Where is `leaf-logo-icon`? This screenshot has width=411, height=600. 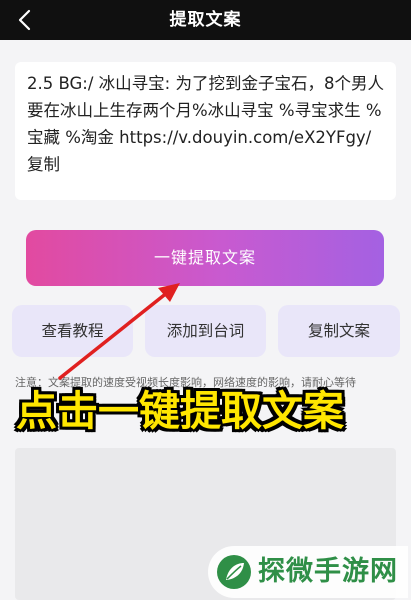
leaf-logo-icon is located at coordinates (234, 572).